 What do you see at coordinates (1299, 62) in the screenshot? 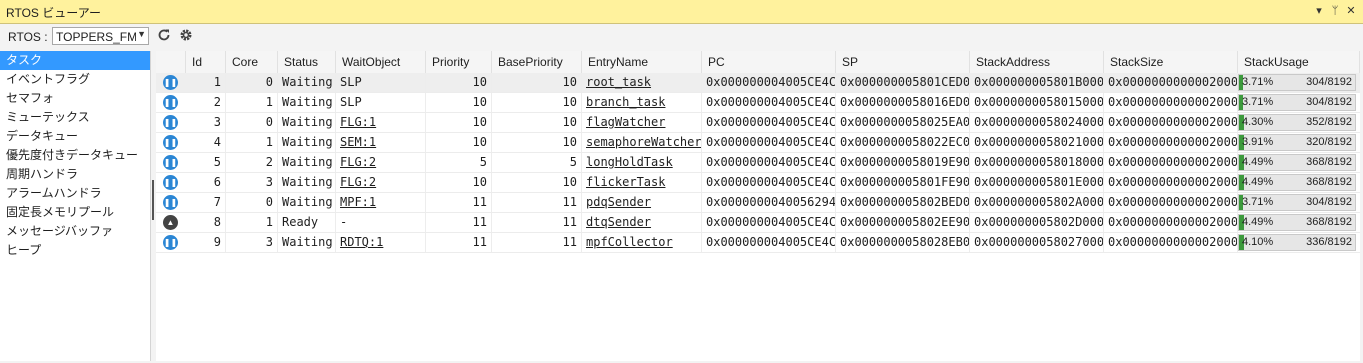
I see `column-header: StackUsage` at bounding box center [1299, 62].